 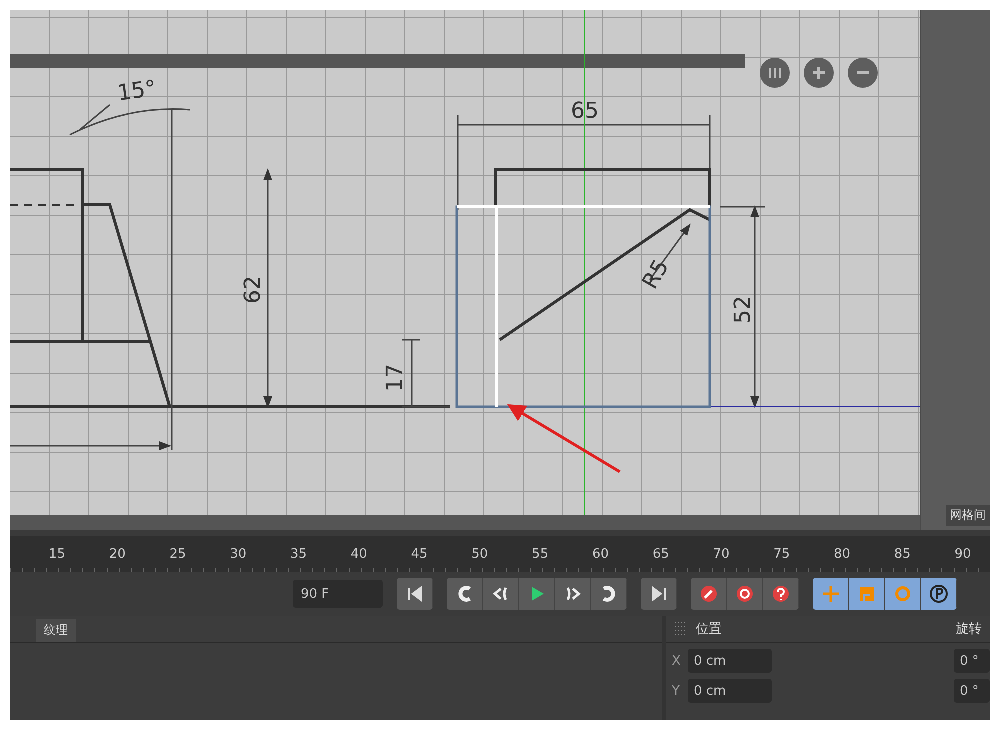 I want to click on question-icon, so click(x=780, y=594).